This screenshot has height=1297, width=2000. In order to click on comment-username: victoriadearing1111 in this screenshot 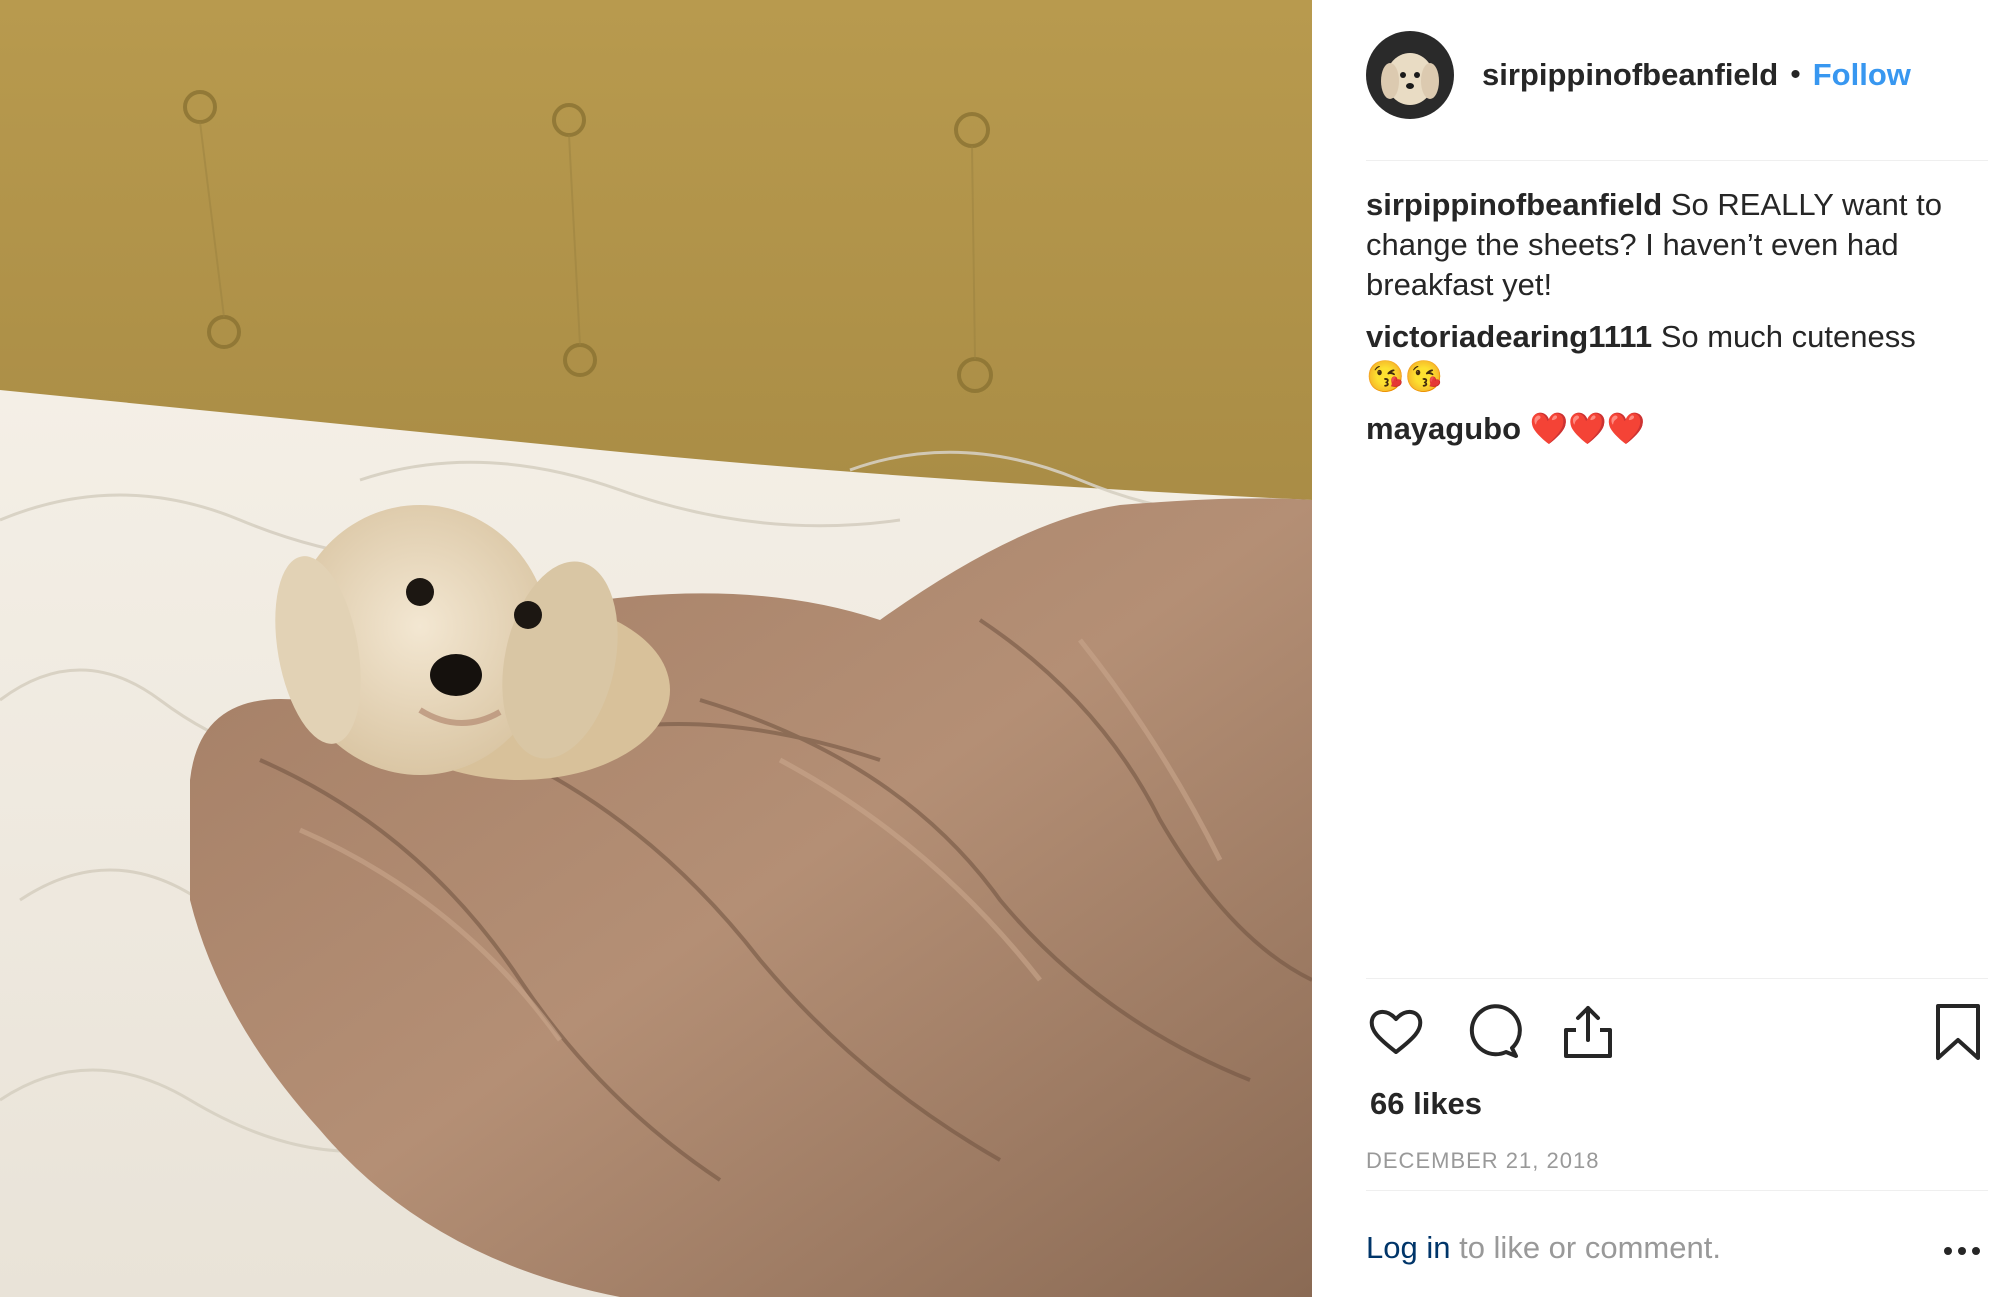, I will do `click(1509, 336)`.